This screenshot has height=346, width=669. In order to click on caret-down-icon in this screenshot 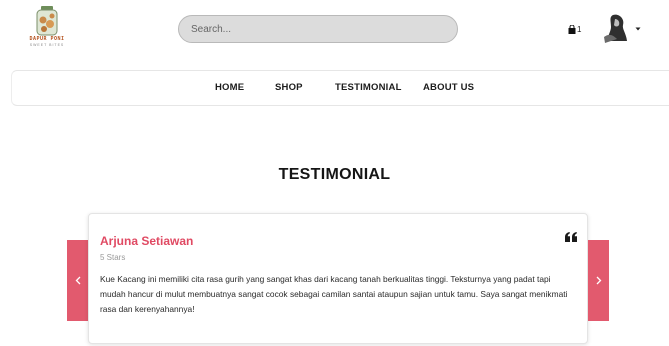, I will do `click(638, 29)`.